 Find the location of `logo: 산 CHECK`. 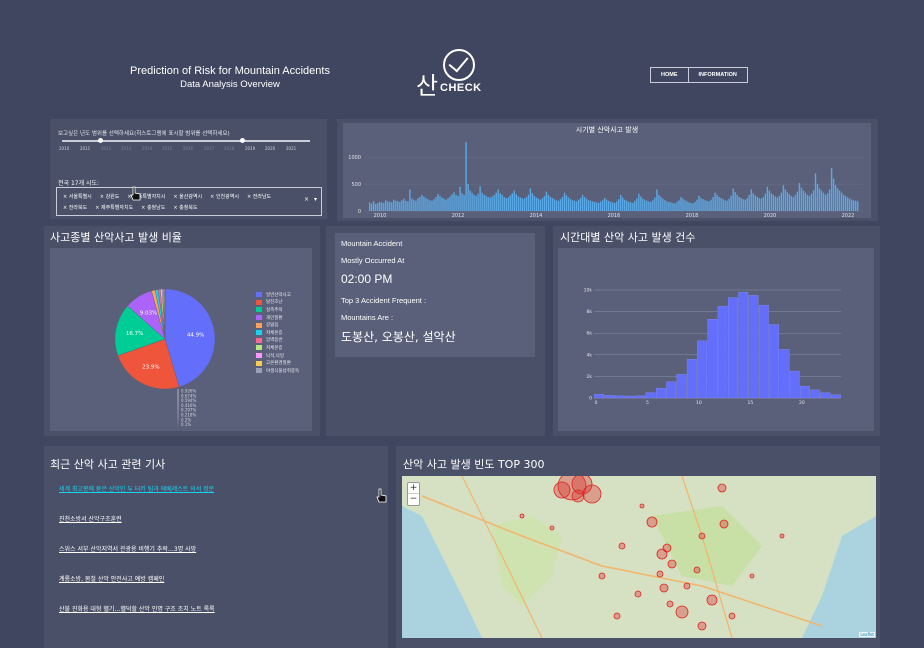

logo: 산 CHECK is located at coordinates (454, 72).